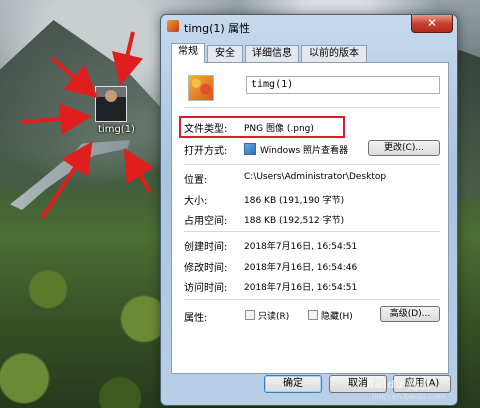 This screenshot has width=480, height=408. What do you see at coordinates (206, 268) in the screenshot?
I see `modified-label: 修改时间:` at bounding box center [206, 268].